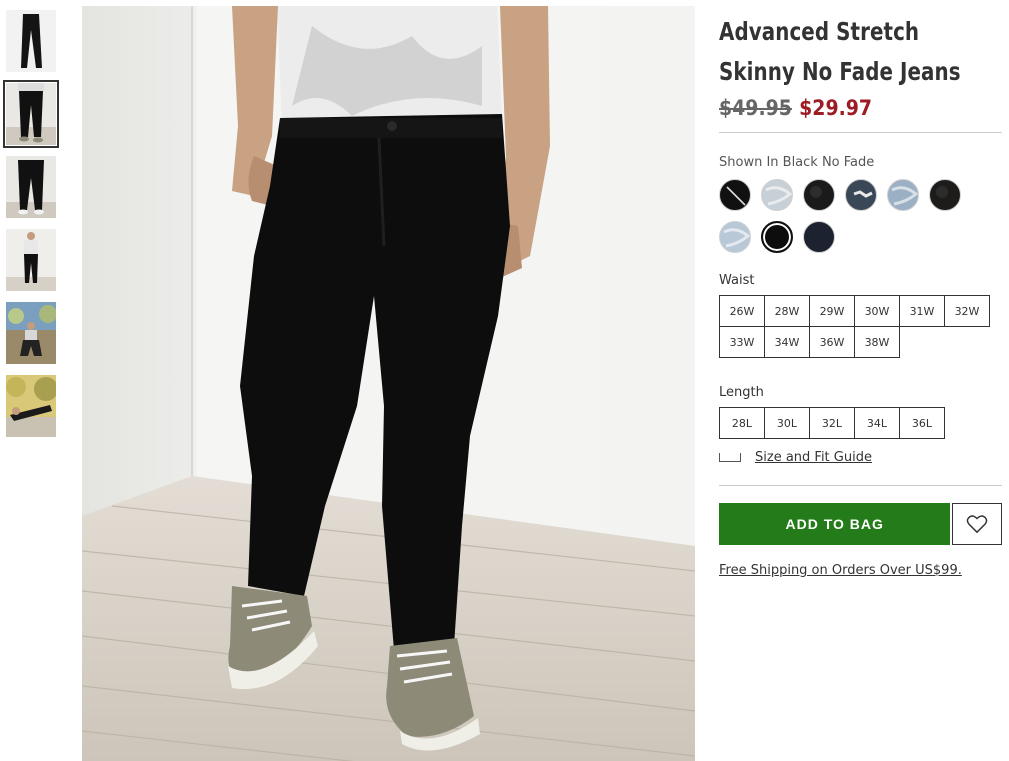 This screenshot has height=761, width=1009. What do you see at coordinates (730, 457) in the screenshot?
I see `ruler-icon` at bounding box center [730, 457].